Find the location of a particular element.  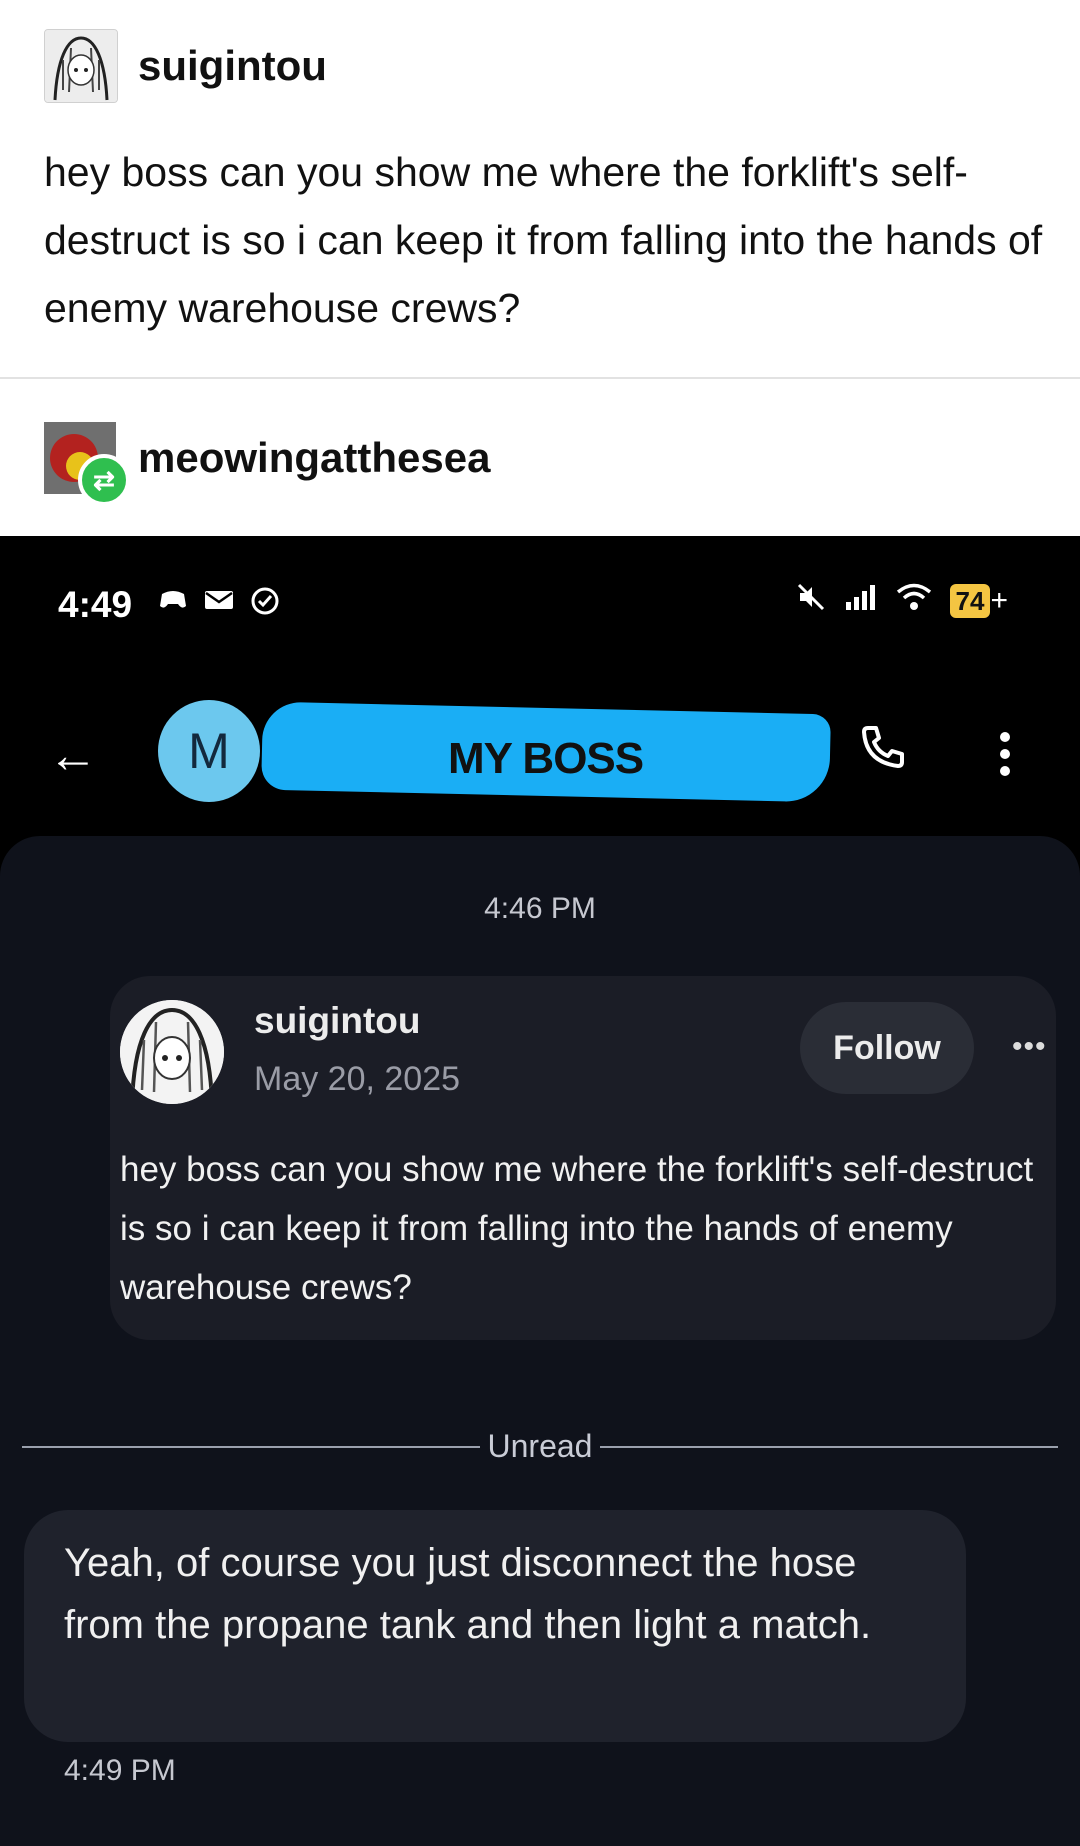

mute-icon is located at coordinates (811, 601).